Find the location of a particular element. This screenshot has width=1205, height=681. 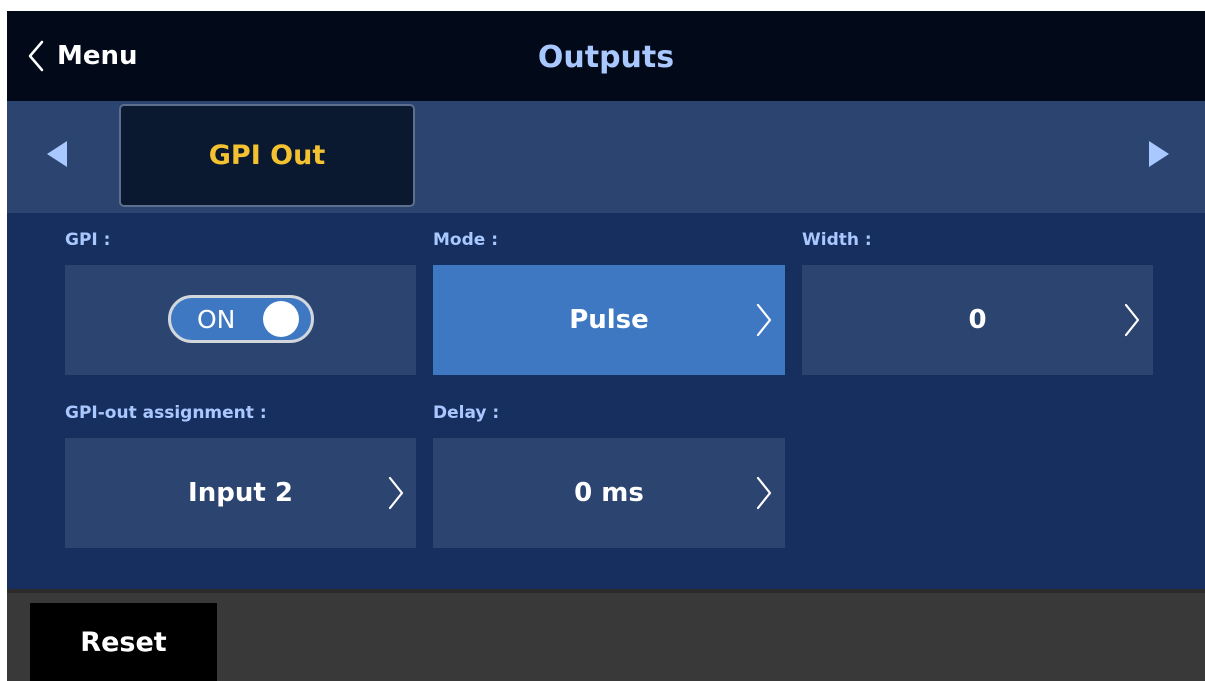

width-value: 0 is located at coordinates (977, 320).